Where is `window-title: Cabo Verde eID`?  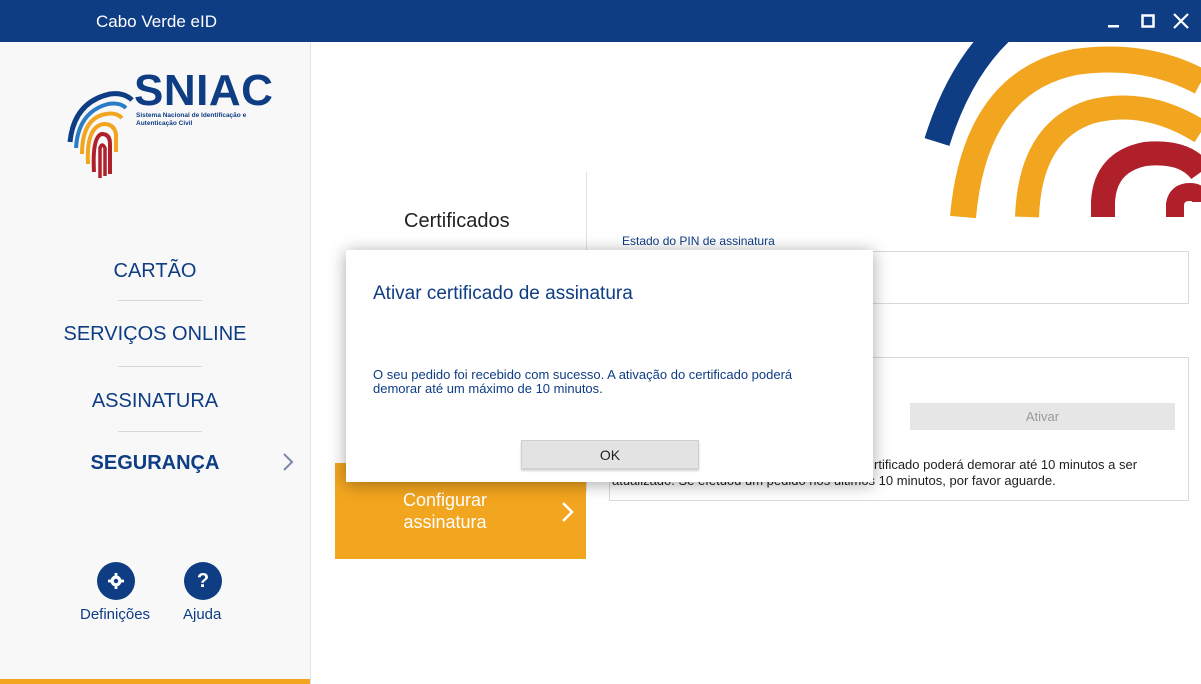 window-title: Cabo Verde eID is located at coordinates (156, 21).